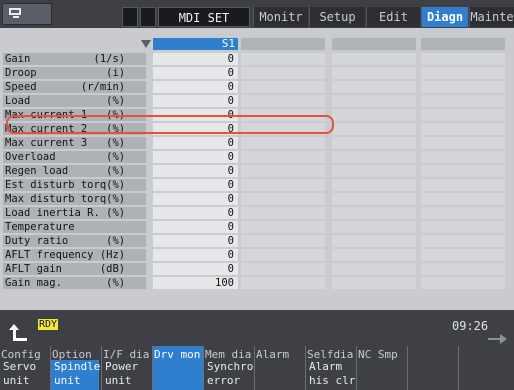 Image resolution: width=514 pixels, height=390 pixels. What do you see at coordinates (195, 283) in the screenshot?
I see `row-value: 100` at bounding box center [195, 283].